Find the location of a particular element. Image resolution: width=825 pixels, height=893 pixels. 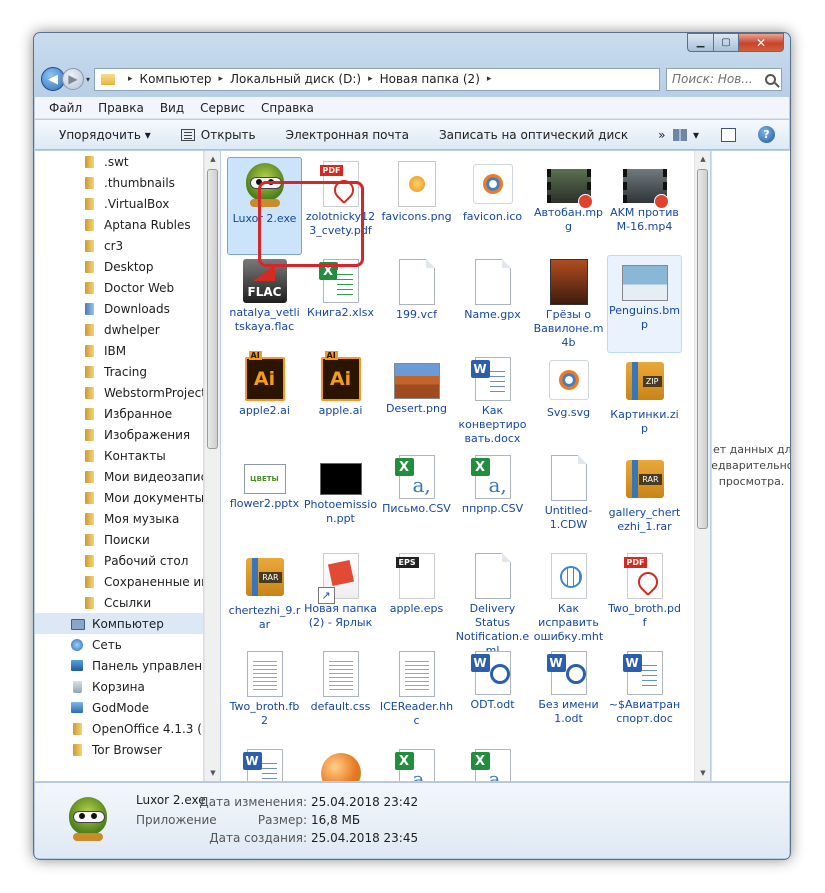

file-view-scrollbar: ▲ ▼ is located at coordinates (702, 466).